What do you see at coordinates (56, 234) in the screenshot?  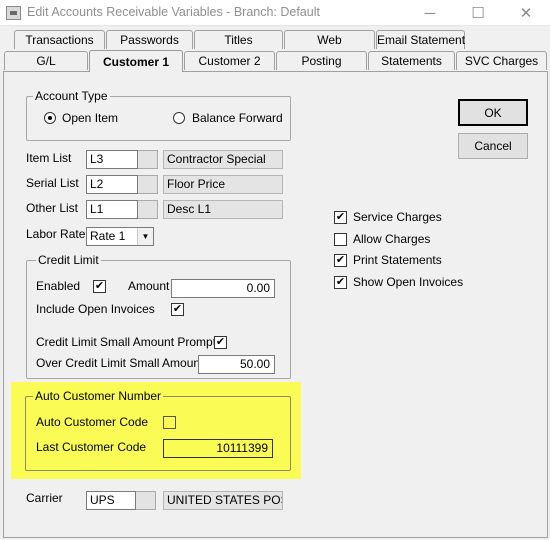 I see `labor-rate-label: Labor Rate` at bounding box center [56, 234].